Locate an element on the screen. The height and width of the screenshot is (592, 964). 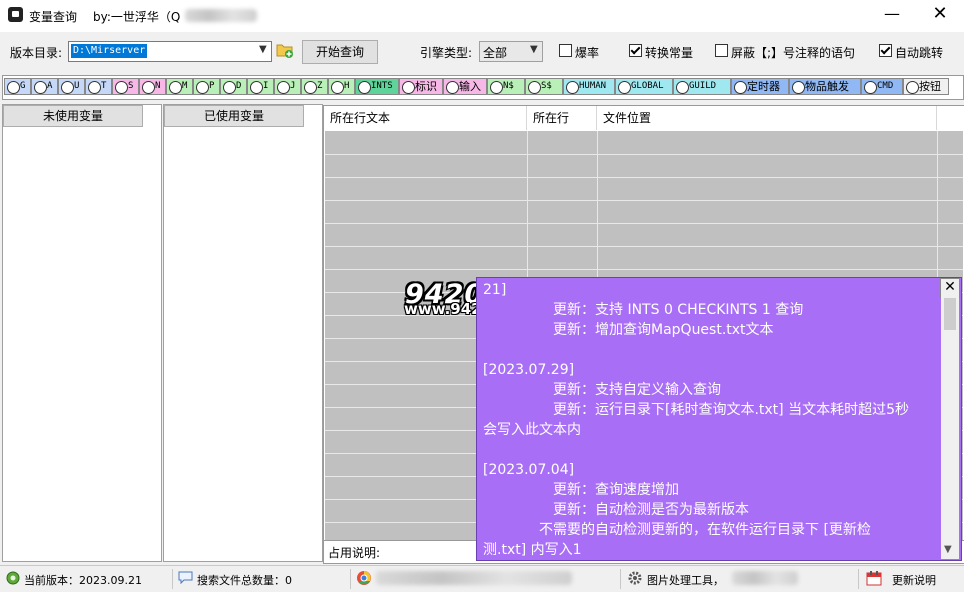
update-note-line: 更新：运行目录下[耗时查询文本.txt] 当文本耗时超过5秒 is located at coordinates (696, 410).